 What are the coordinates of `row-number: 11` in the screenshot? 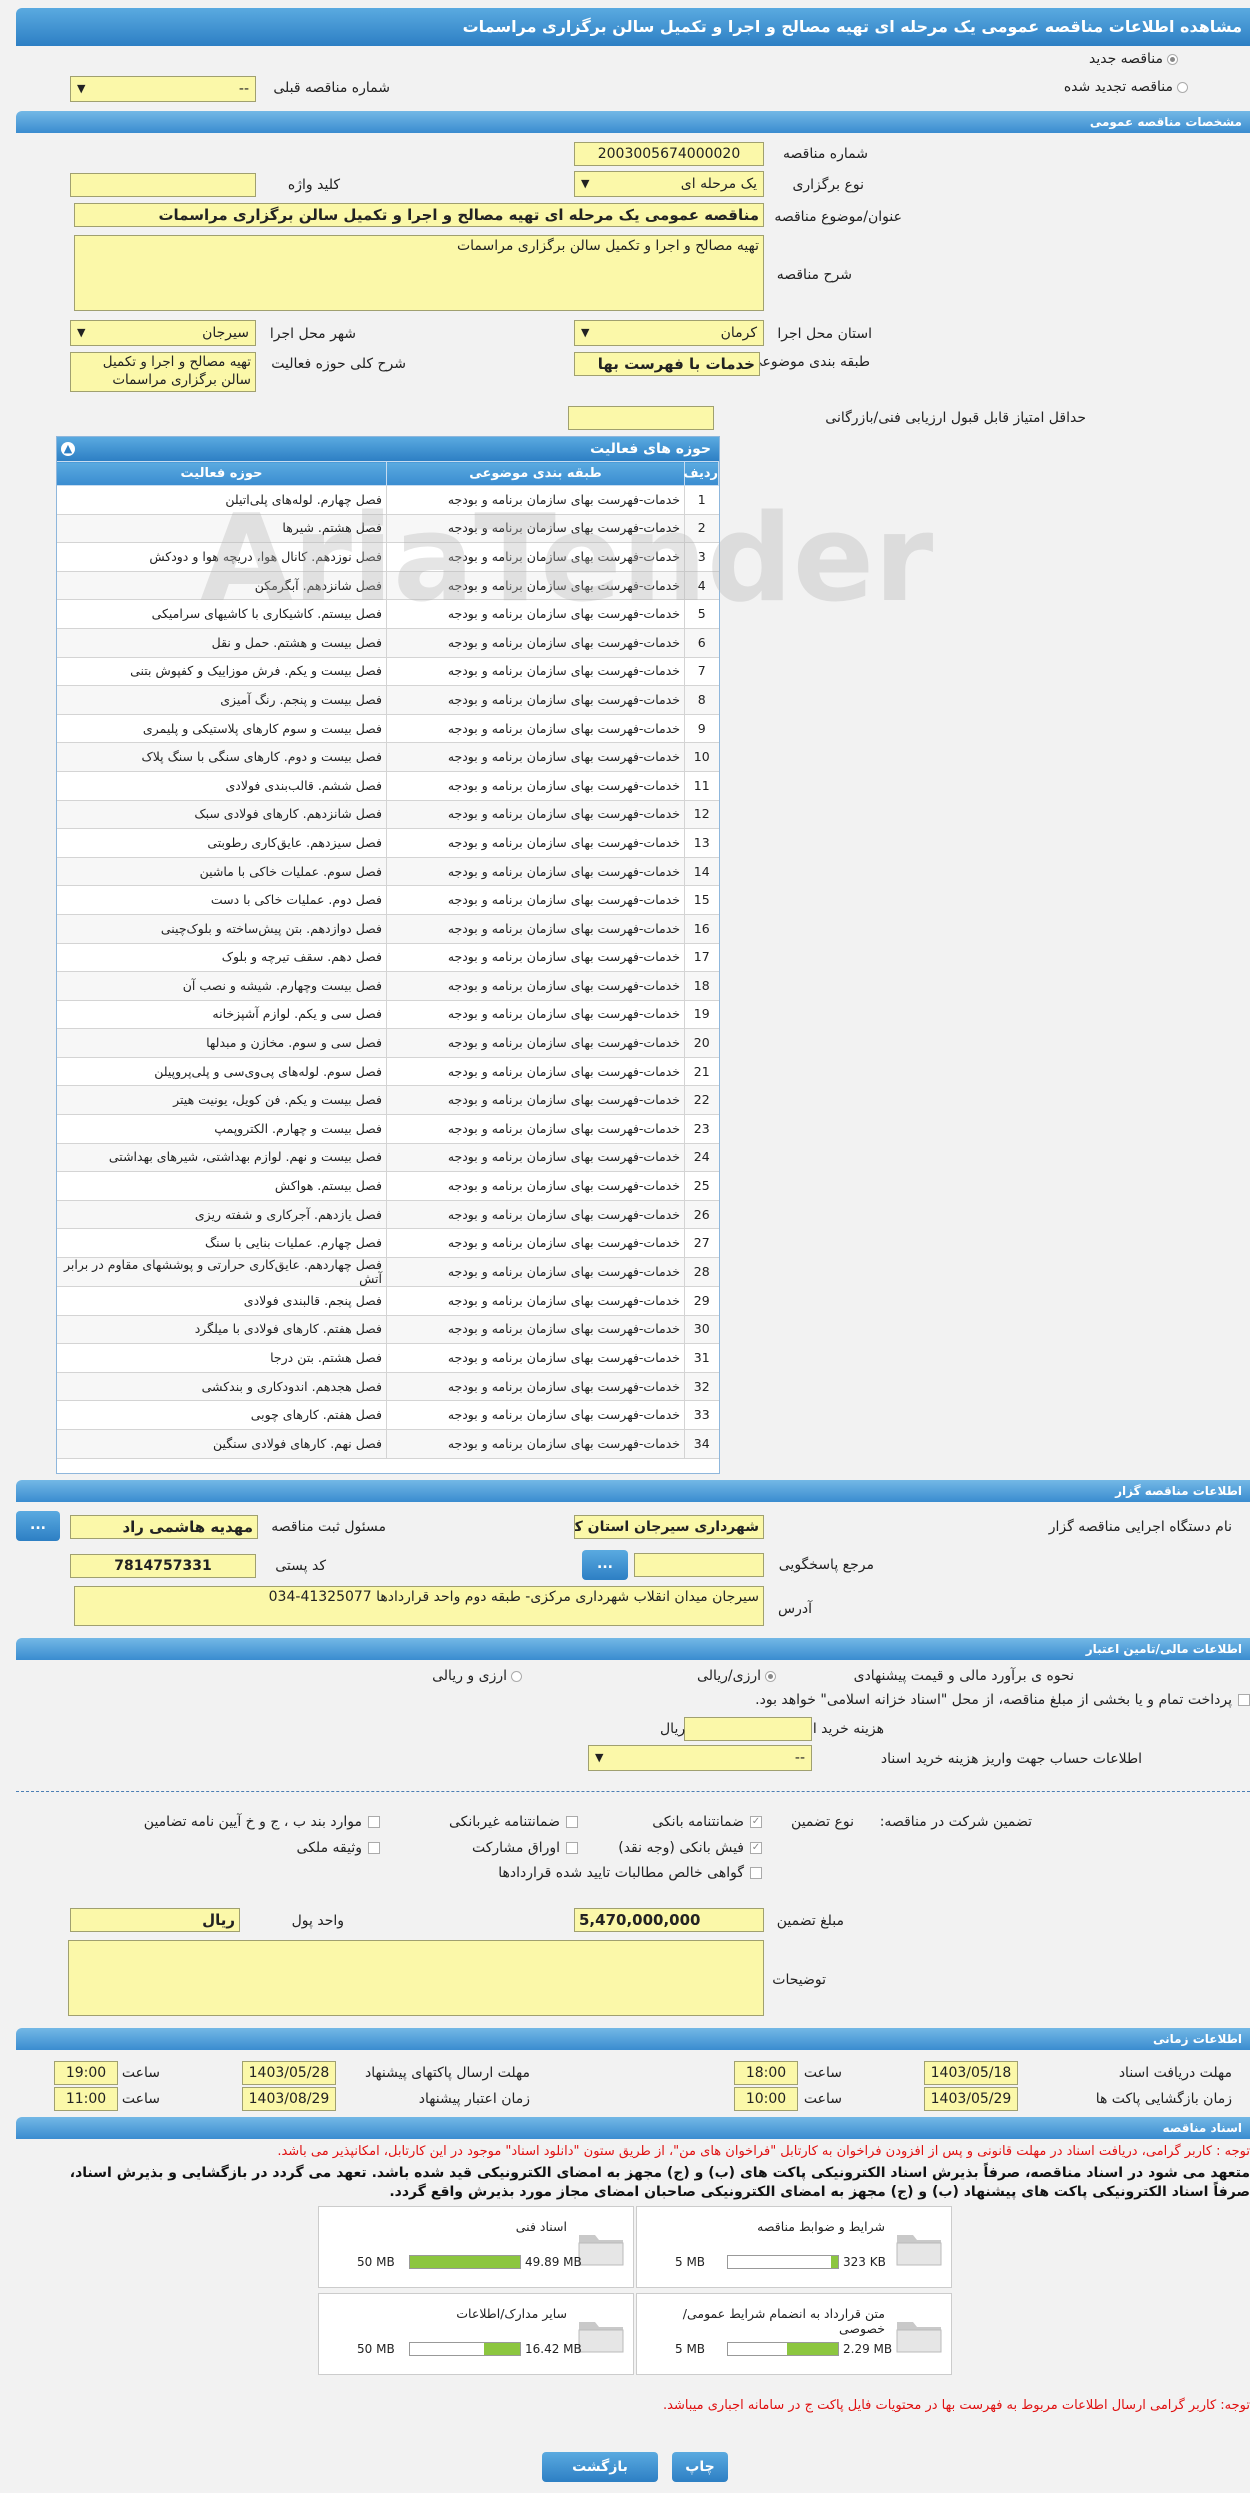 It's located at (701, 786).